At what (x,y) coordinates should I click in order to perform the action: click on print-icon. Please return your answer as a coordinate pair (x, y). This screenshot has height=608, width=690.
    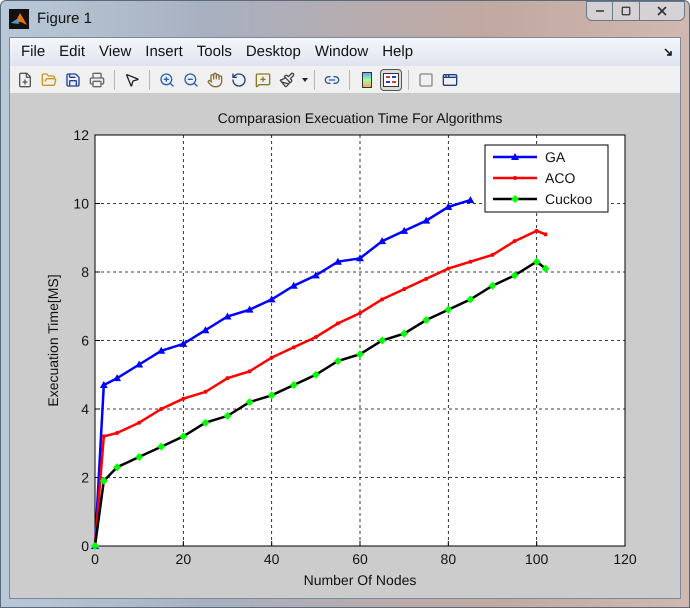
    Looking at the image, I should click on (97, 80).